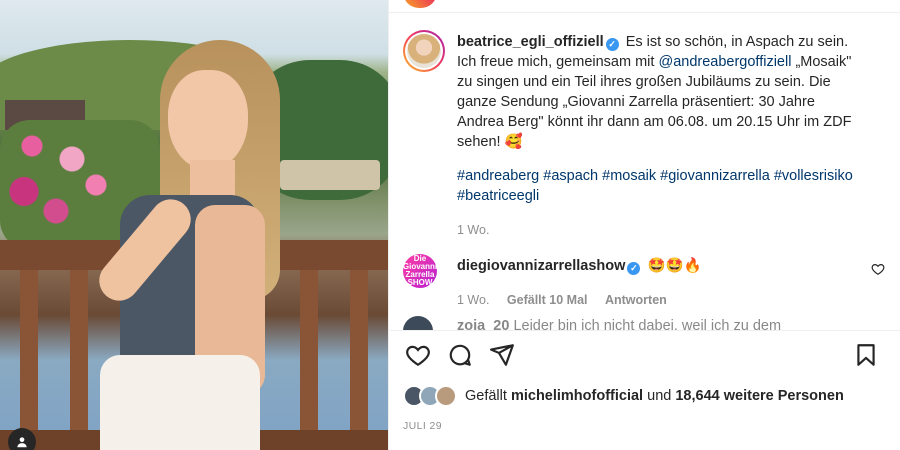 The height and width of the screenshot is (450, 900). Describe the element at coordinates (422, 426) in the screenshot. I see `post-date: JULI 29` at that location.